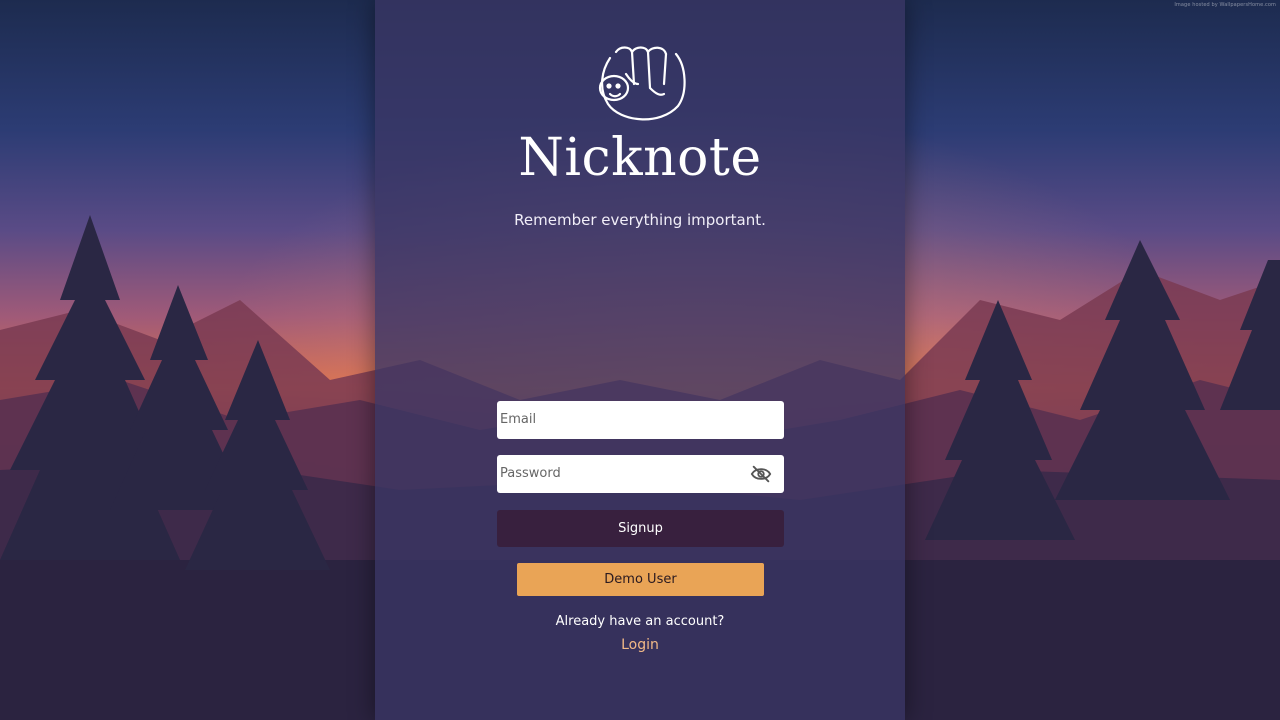  What do you see at coordinates (620, 473) in the screenshot?
I see `password-input` at bounding box center [620, 473].